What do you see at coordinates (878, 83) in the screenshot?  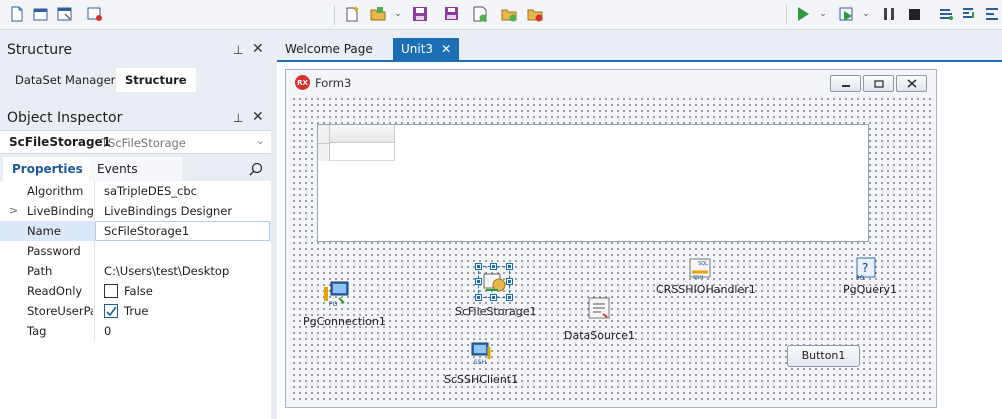 I see `maximize-button` at bounding box center [878, 83].